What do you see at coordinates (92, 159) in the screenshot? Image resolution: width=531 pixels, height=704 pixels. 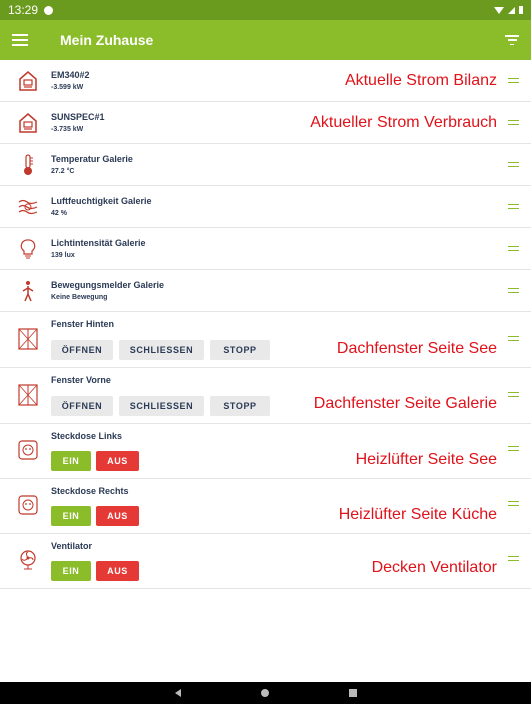 I see `device-name: Temperatur Galerie` at bounding box center [92, 159].